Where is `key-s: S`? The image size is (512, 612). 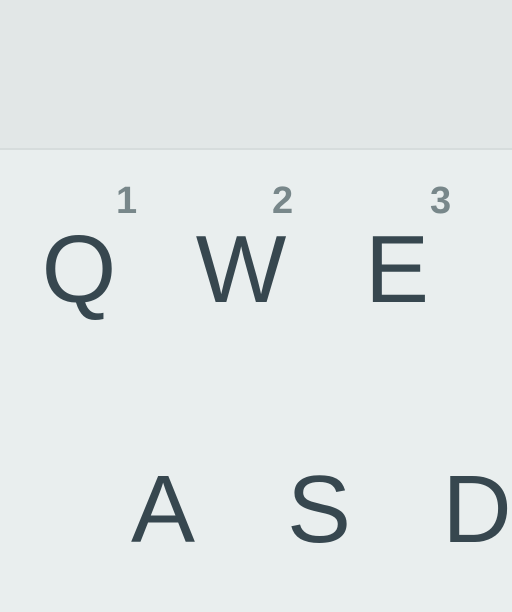
key-s: S is located at coordinates (319, 537).